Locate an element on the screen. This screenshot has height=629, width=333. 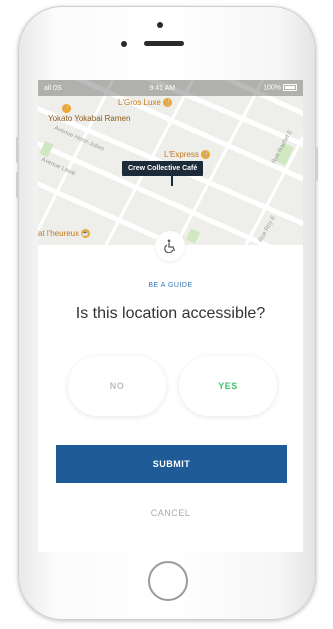
accessibility-question: Is this location accessible? is located at coordinates (170, 313).